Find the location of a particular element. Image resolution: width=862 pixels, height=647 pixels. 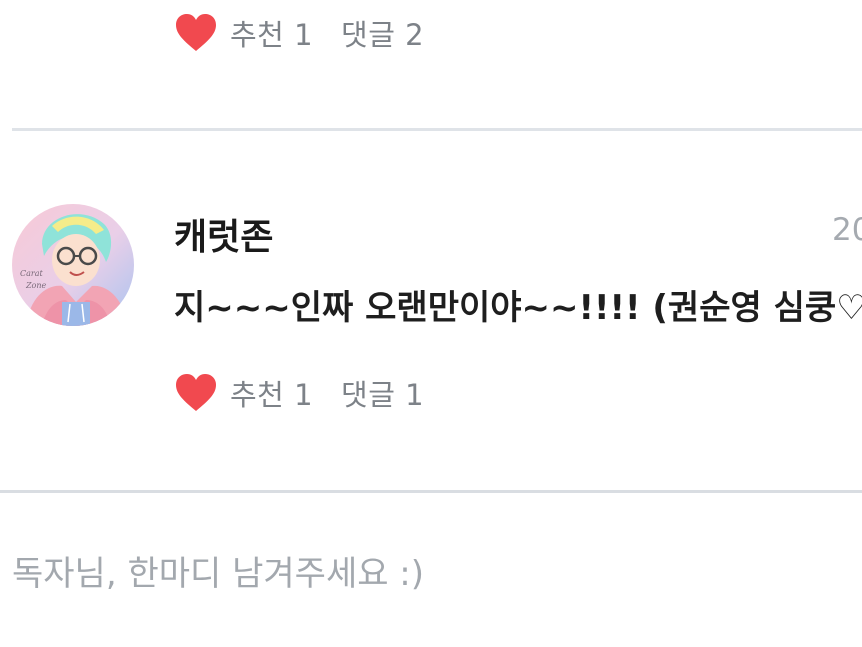

reply-count-label: 댓글 1 is located at coordinates (382, 393).